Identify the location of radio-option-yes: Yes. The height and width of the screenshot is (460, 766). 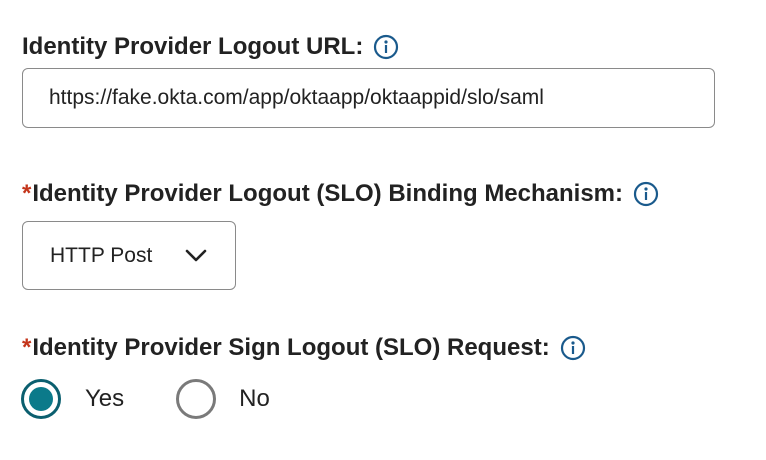
(98, 399).